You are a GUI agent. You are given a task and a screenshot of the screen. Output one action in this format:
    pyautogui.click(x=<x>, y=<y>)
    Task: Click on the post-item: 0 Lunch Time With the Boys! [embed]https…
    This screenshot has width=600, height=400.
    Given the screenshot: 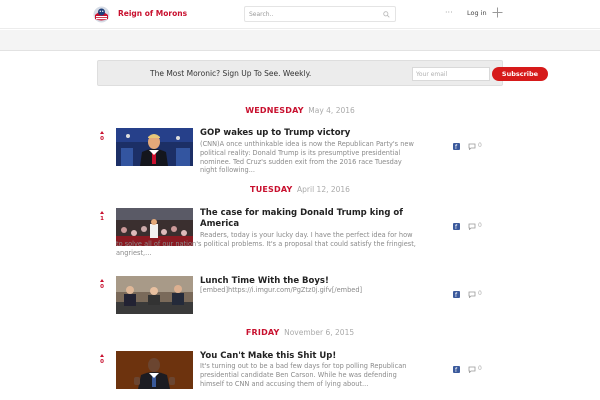 What is the action you would take?
    pyautogui.click(x=300, y=301)
    